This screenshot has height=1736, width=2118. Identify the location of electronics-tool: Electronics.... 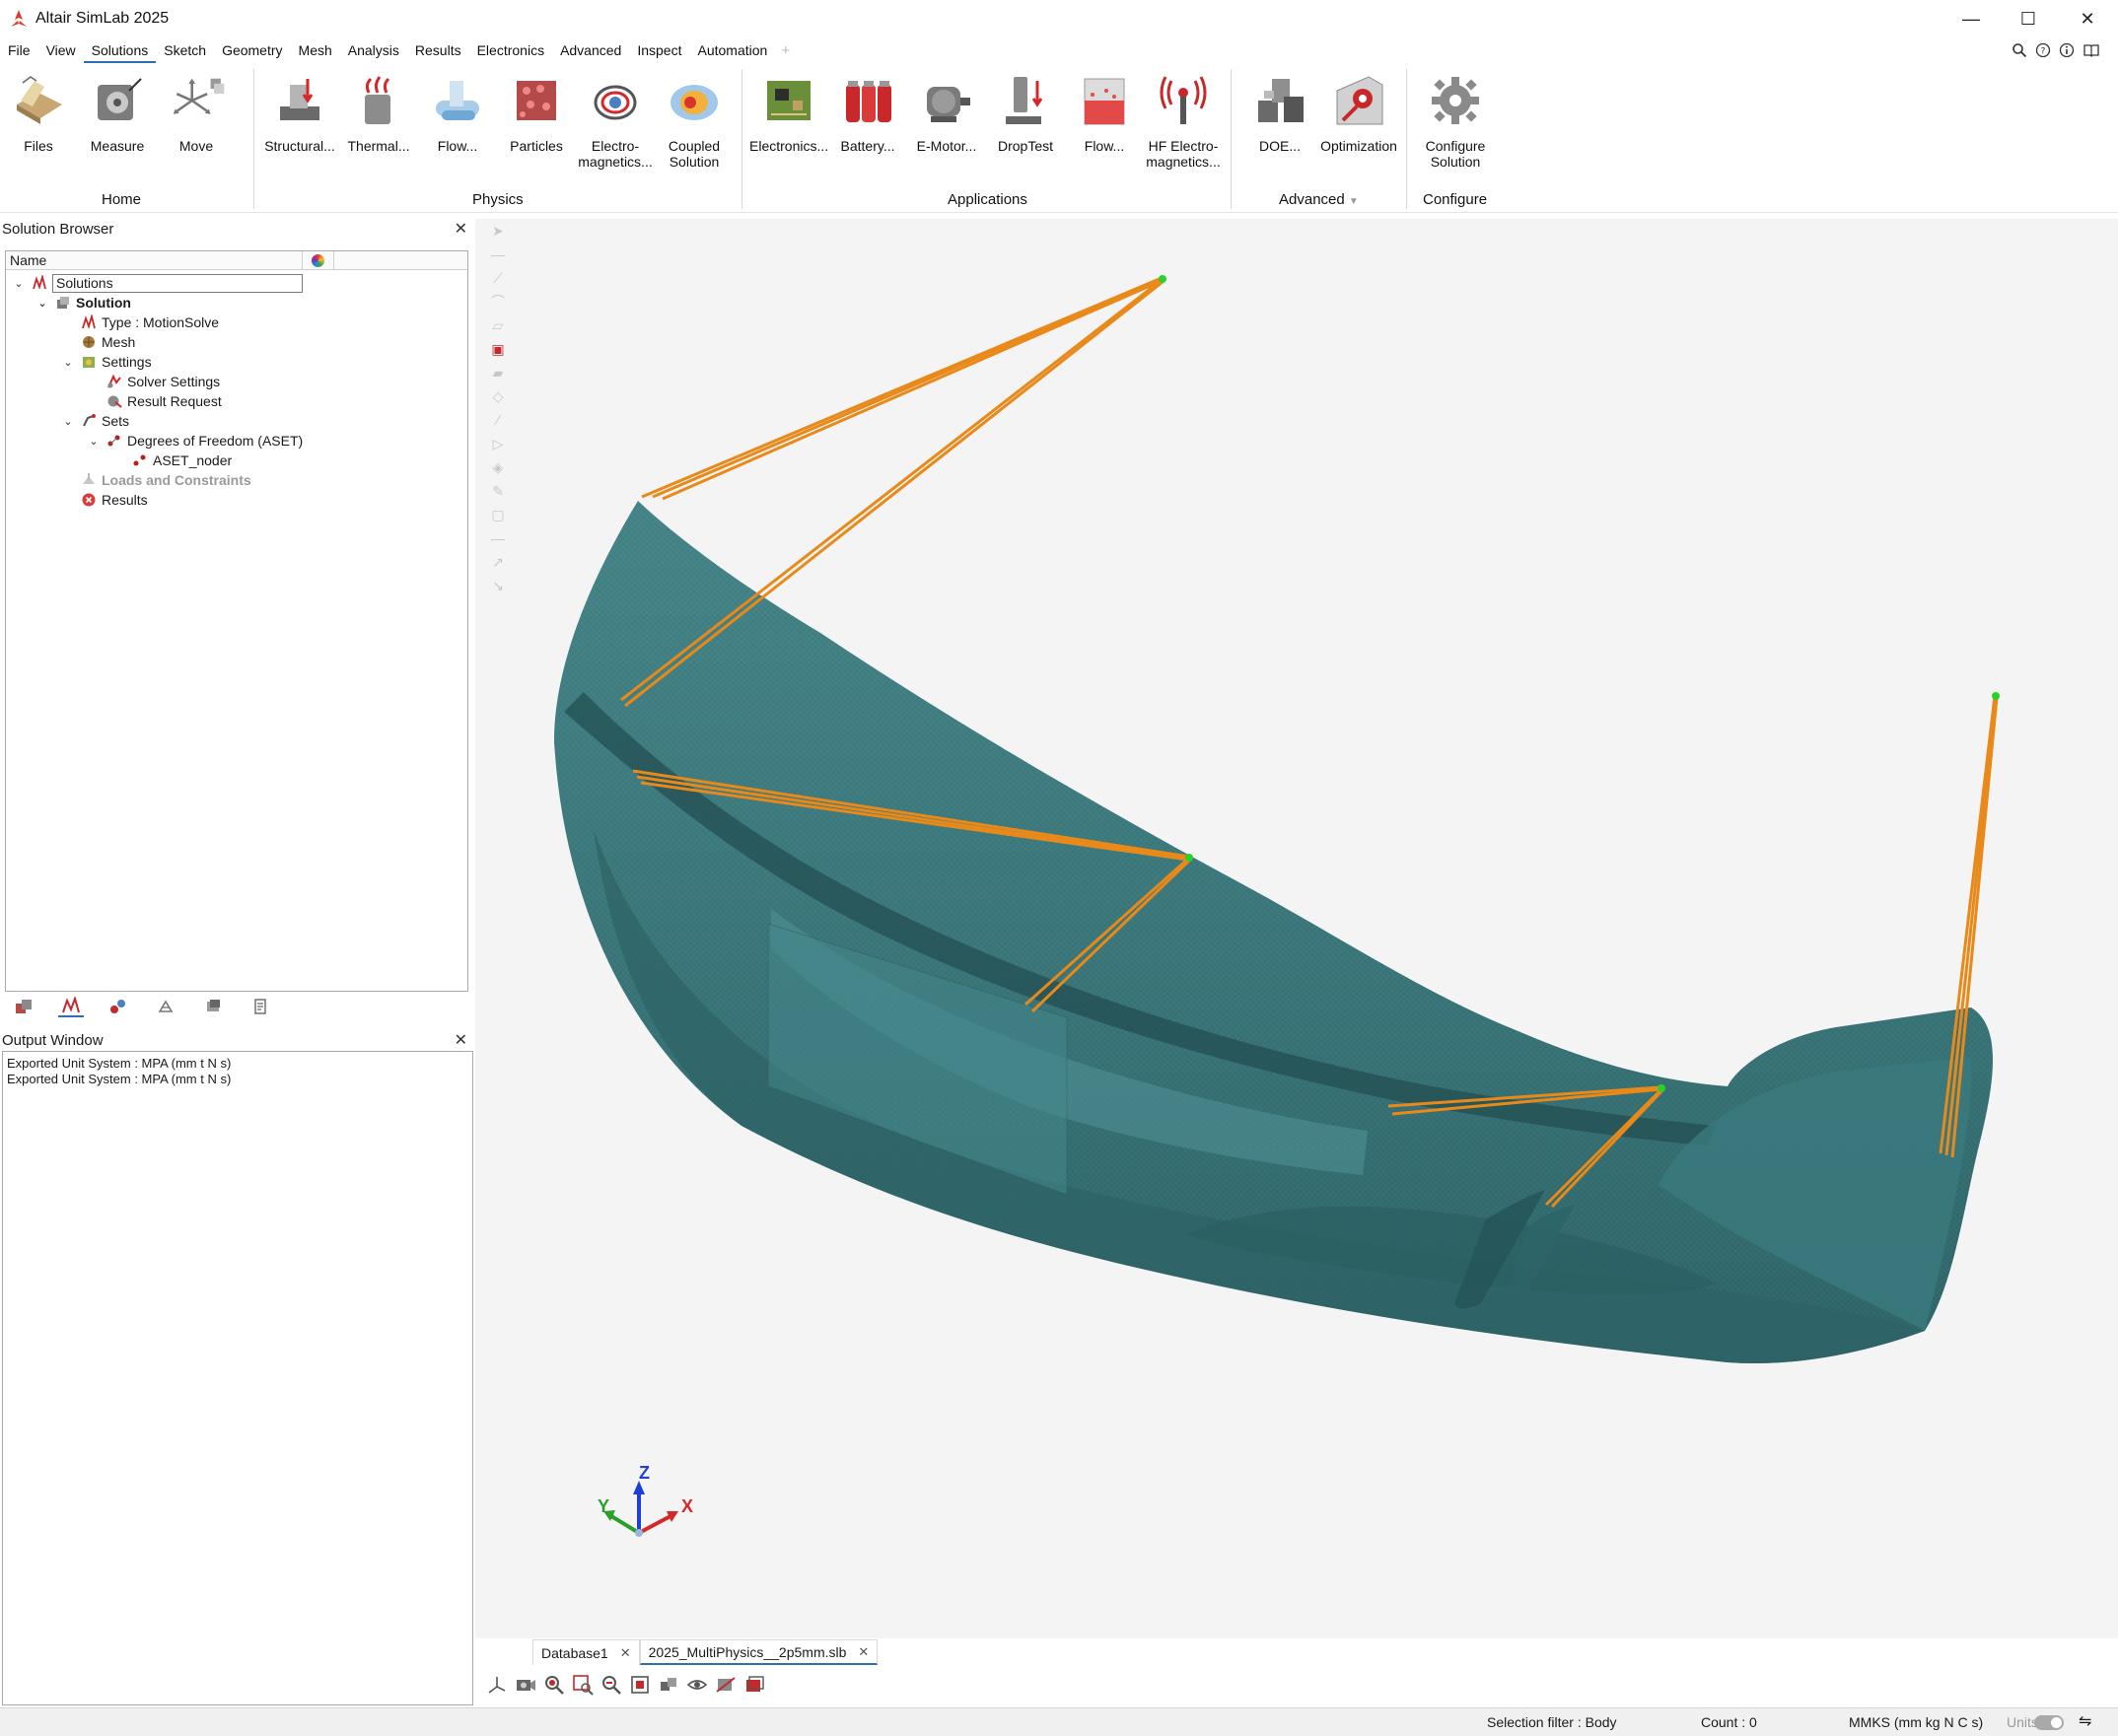
(788, 112).